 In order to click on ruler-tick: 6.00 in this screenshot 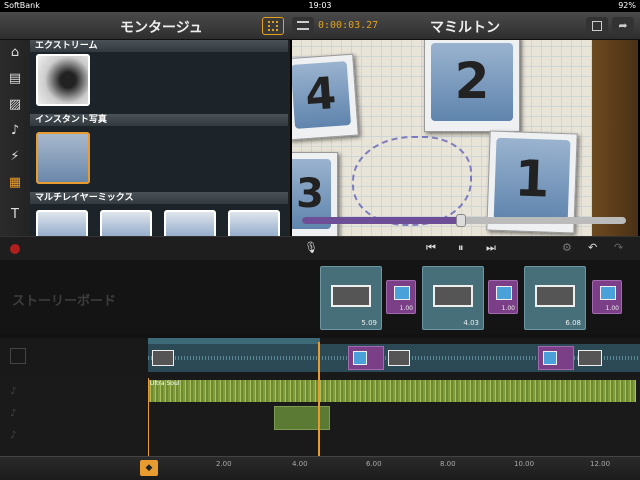, I will do `click(374, 464)`.